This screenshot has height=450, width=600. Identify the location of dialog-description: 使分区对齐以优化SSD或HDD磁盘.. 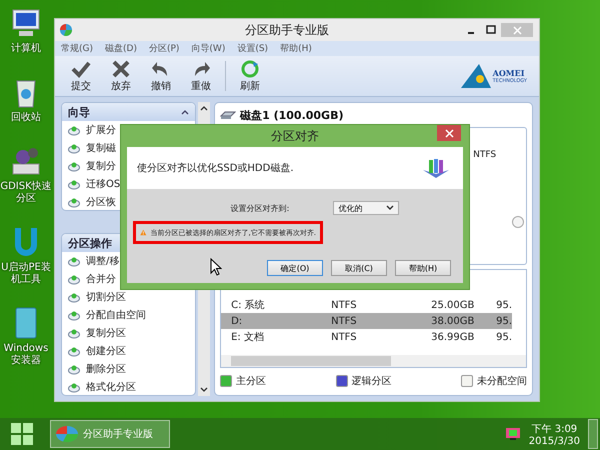
(215, 168).